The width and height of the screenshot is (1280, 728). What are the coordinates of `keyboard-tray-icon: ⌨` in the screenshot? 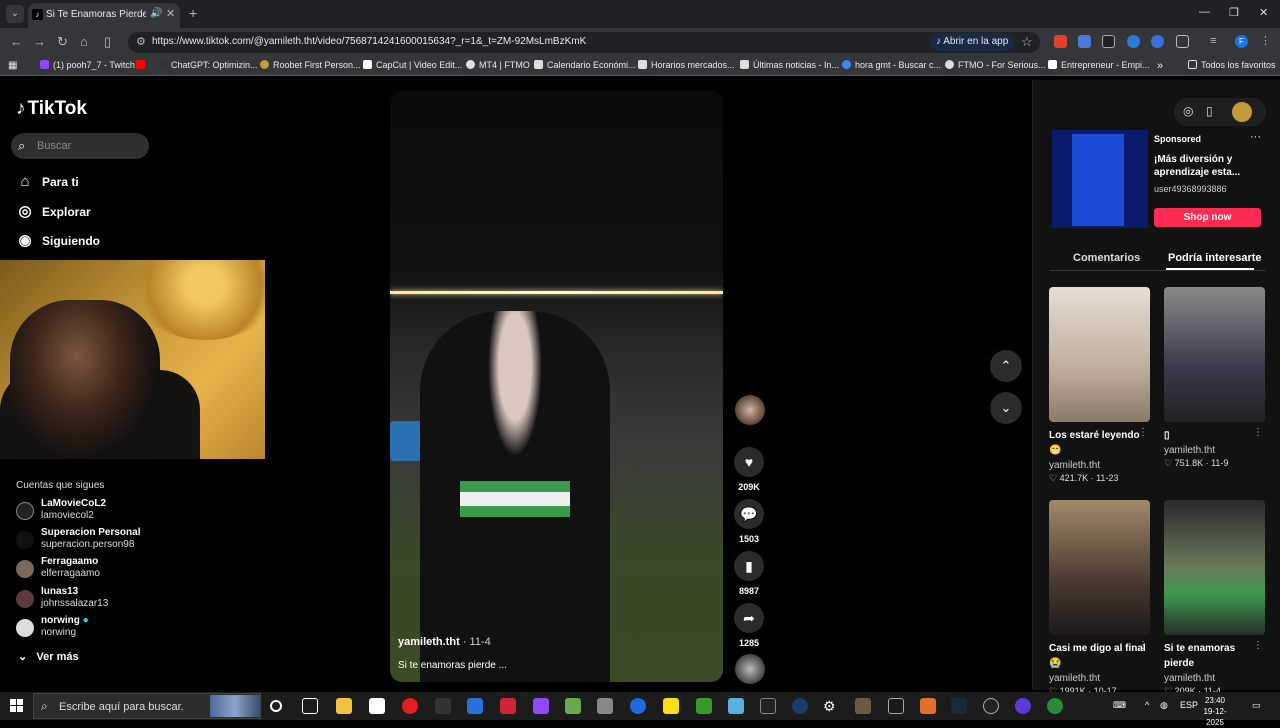 It's located at (1119, 705).